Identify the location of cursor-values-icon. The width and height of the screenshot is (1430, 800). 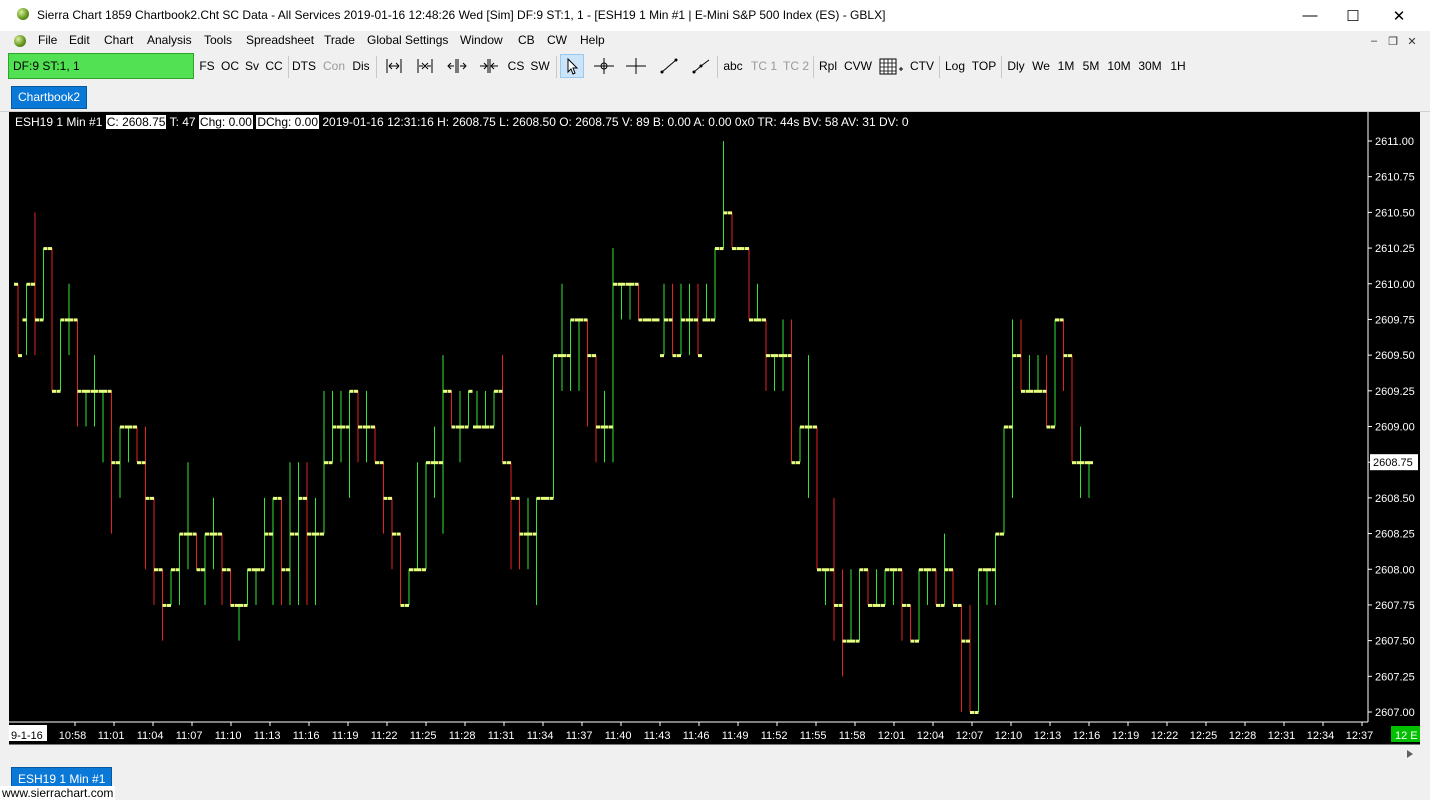
(636, 66).